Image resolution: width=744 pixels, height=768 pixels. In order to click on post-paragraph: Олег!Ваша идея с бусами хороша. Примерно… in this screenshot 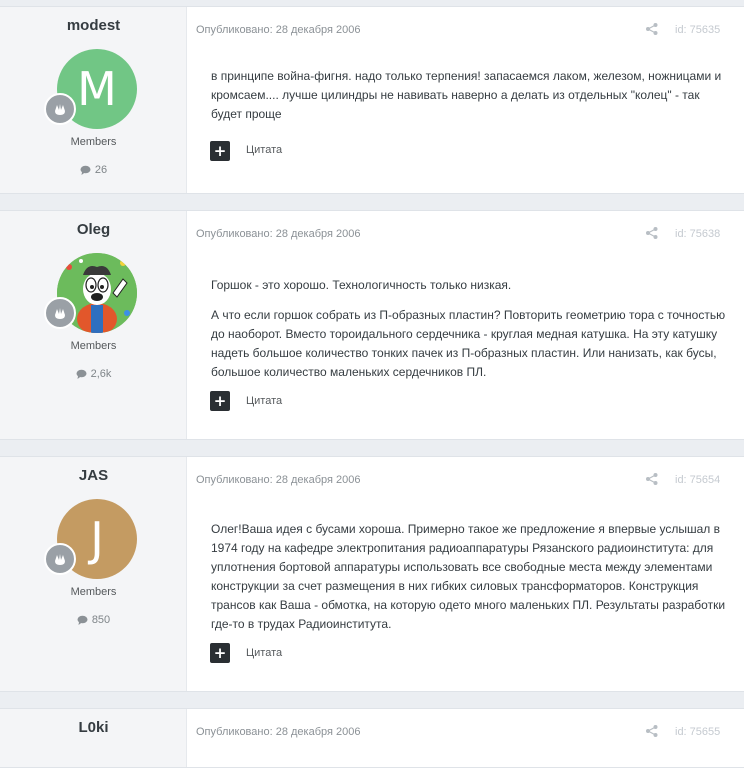, I will do `click(468, 576)`.